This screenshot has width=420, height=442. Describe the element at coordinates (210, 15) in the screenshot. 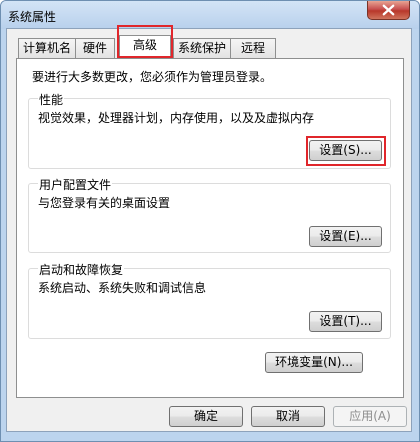

I see `title-bar: 系统属性` at that location.